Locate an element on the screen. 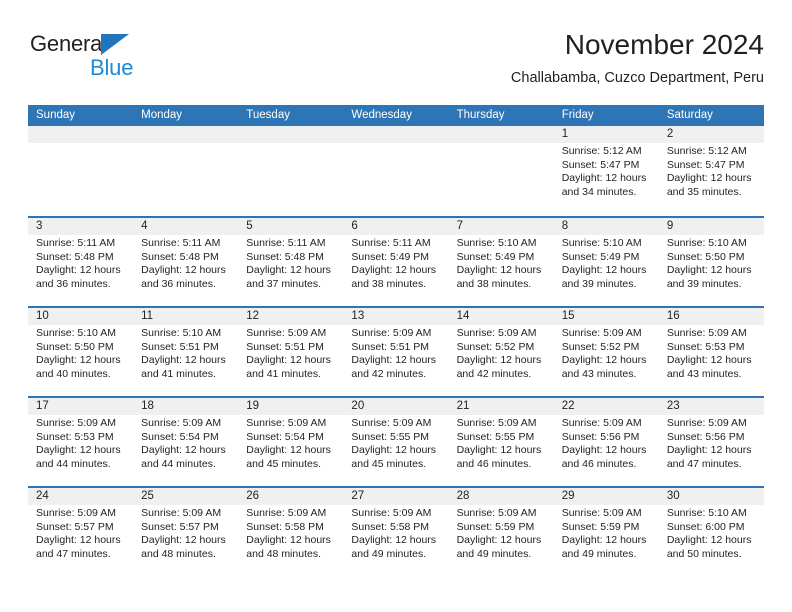 The width and height of the screenshot is (792, 612). day-number: 8 is located at coordinates (565, 226).